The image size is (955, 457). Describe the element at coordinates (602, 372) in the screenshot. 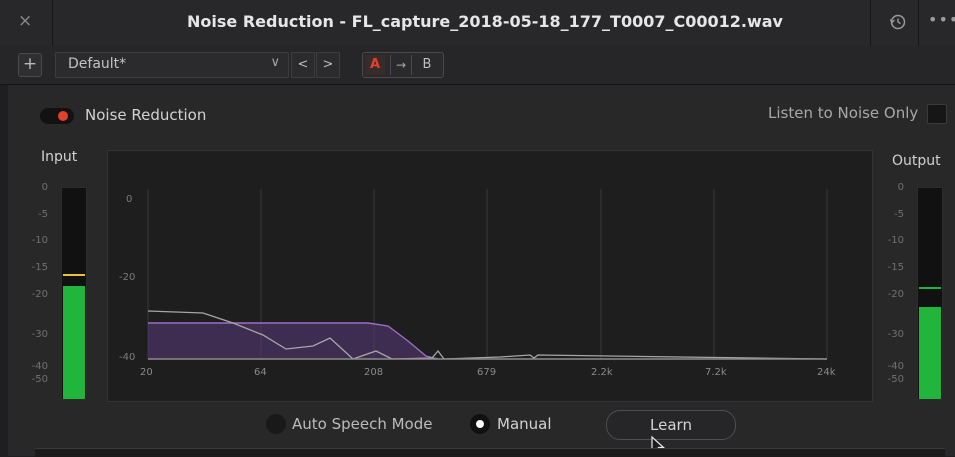

I see `x-label-2-2k: 2.2k` at that location.